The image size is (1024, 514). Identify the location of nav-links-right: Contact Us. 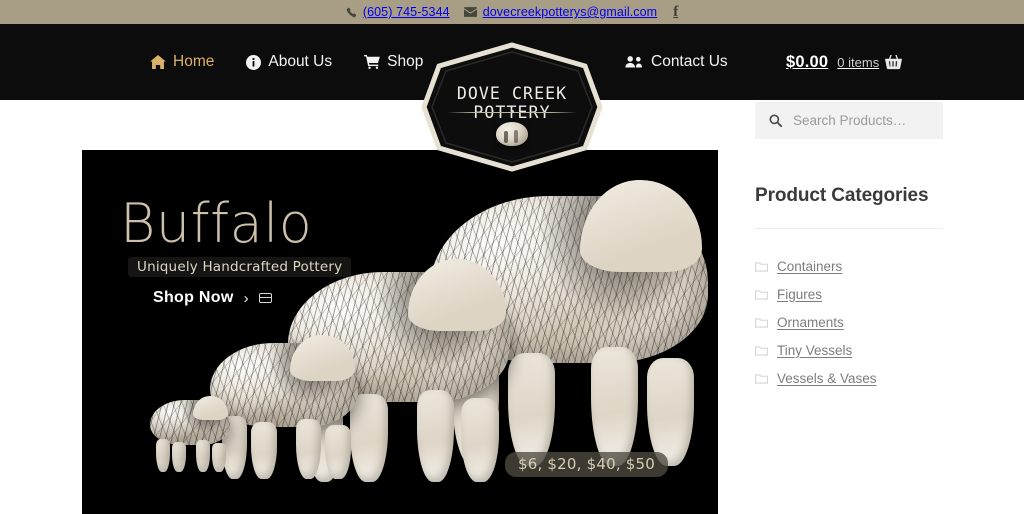
(676, 62).